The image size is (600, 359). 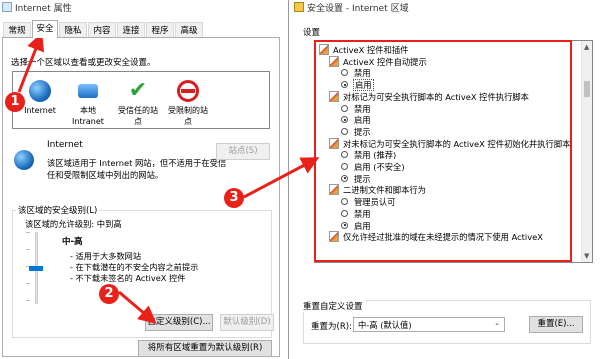 I want to click on tab-1: 安全, so click(x=45, y=29).